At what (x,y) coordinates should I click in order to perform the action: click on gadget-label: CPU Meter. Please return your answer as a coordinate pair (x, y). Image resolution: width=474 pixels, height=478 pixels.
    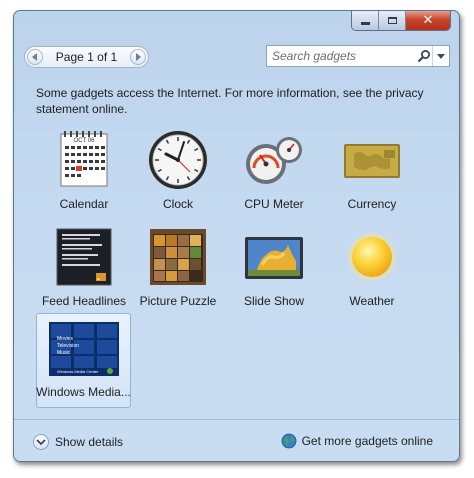
    Looking at the image, I should click on (274, 204).